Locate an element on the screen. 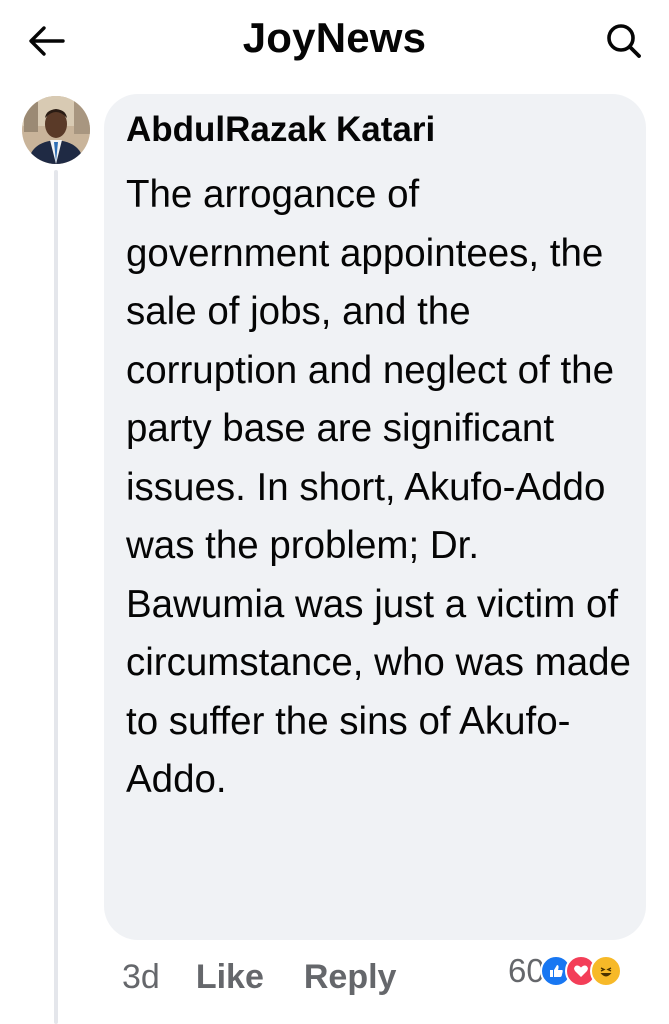  avatar is located at coordinates (56, 130).